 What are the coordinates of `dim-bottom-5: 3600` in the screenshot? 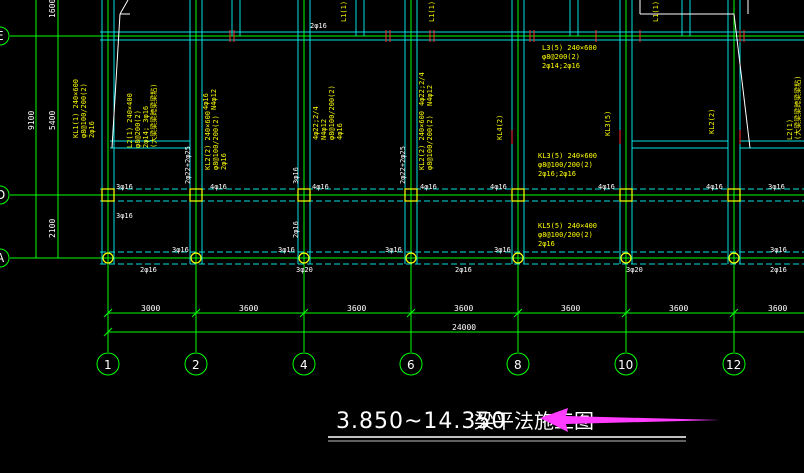 It's located at (678, 308).